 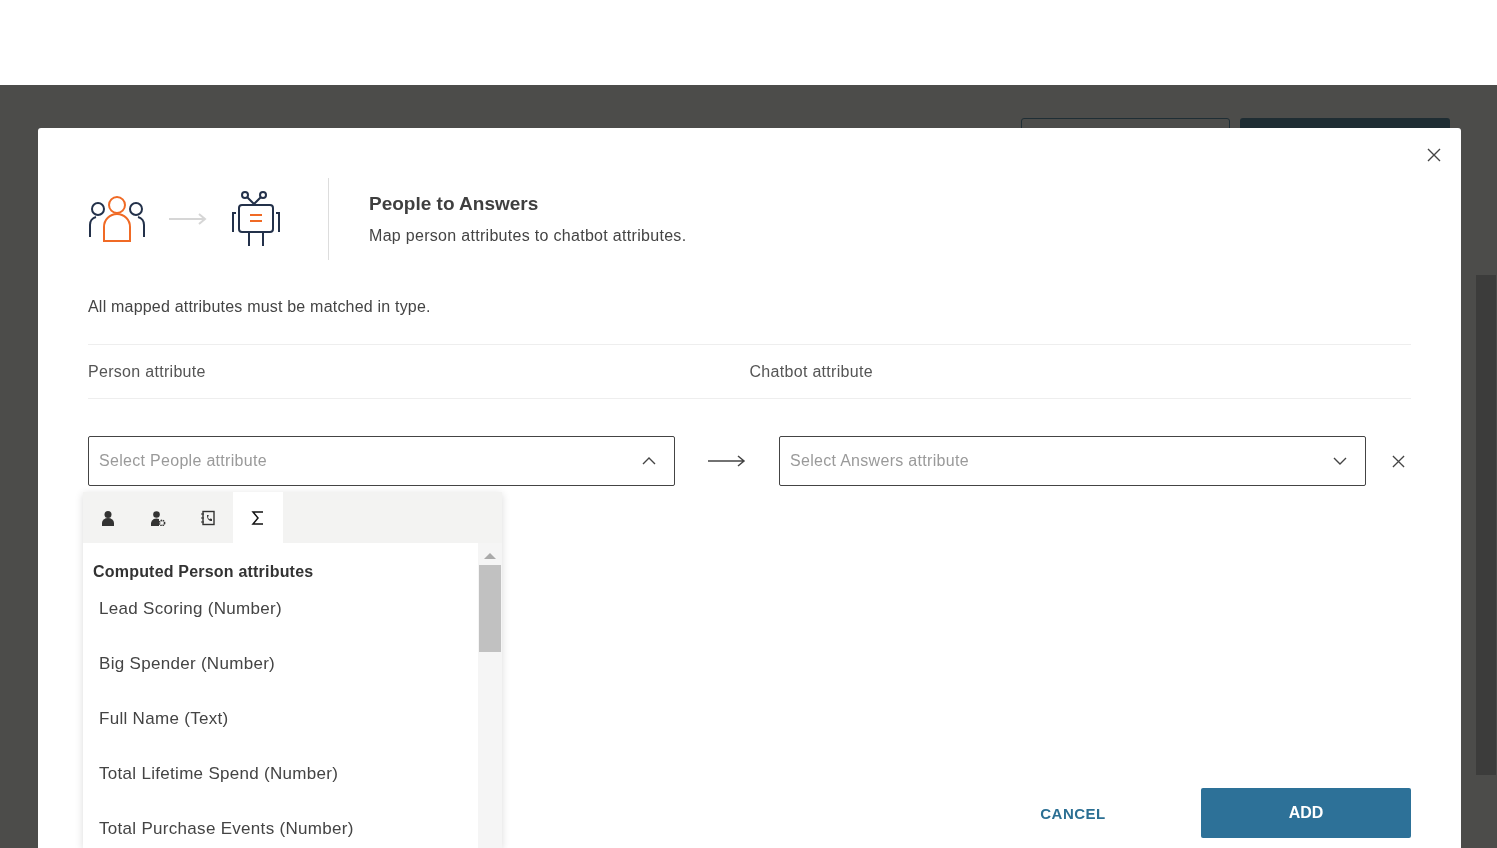 I want to click on tab, so click(x=258, y=517).